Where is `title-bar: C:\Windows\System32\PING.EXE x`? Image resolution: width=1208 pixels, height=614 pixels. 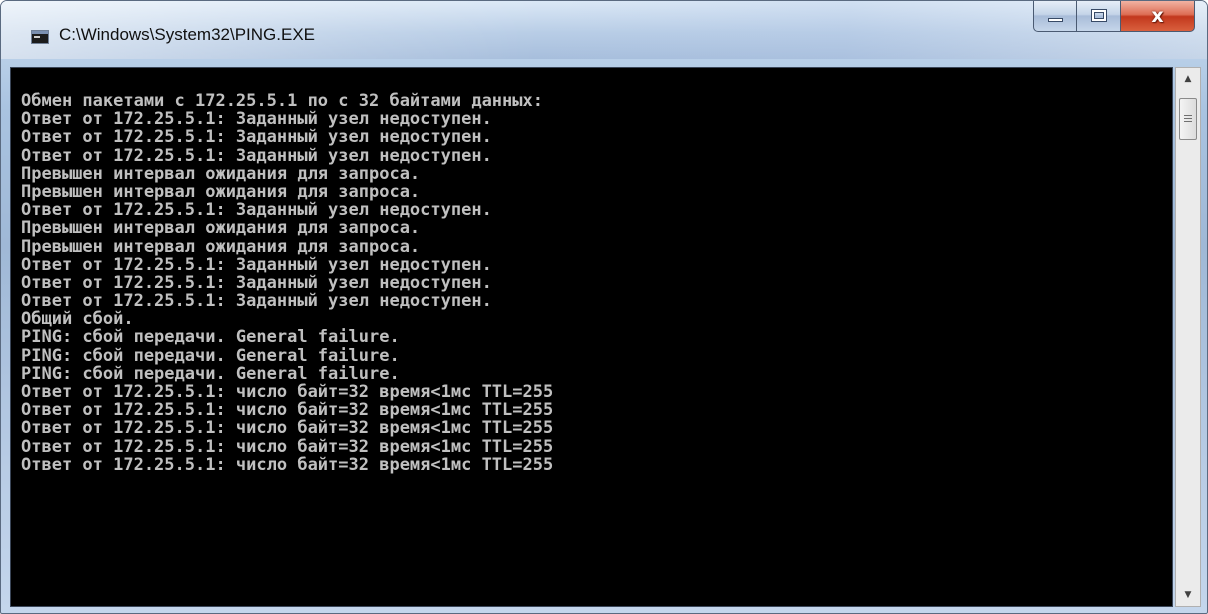 title-bar: C:\Windows\System32\PING.EXE x is located at coordinates (604, 30).